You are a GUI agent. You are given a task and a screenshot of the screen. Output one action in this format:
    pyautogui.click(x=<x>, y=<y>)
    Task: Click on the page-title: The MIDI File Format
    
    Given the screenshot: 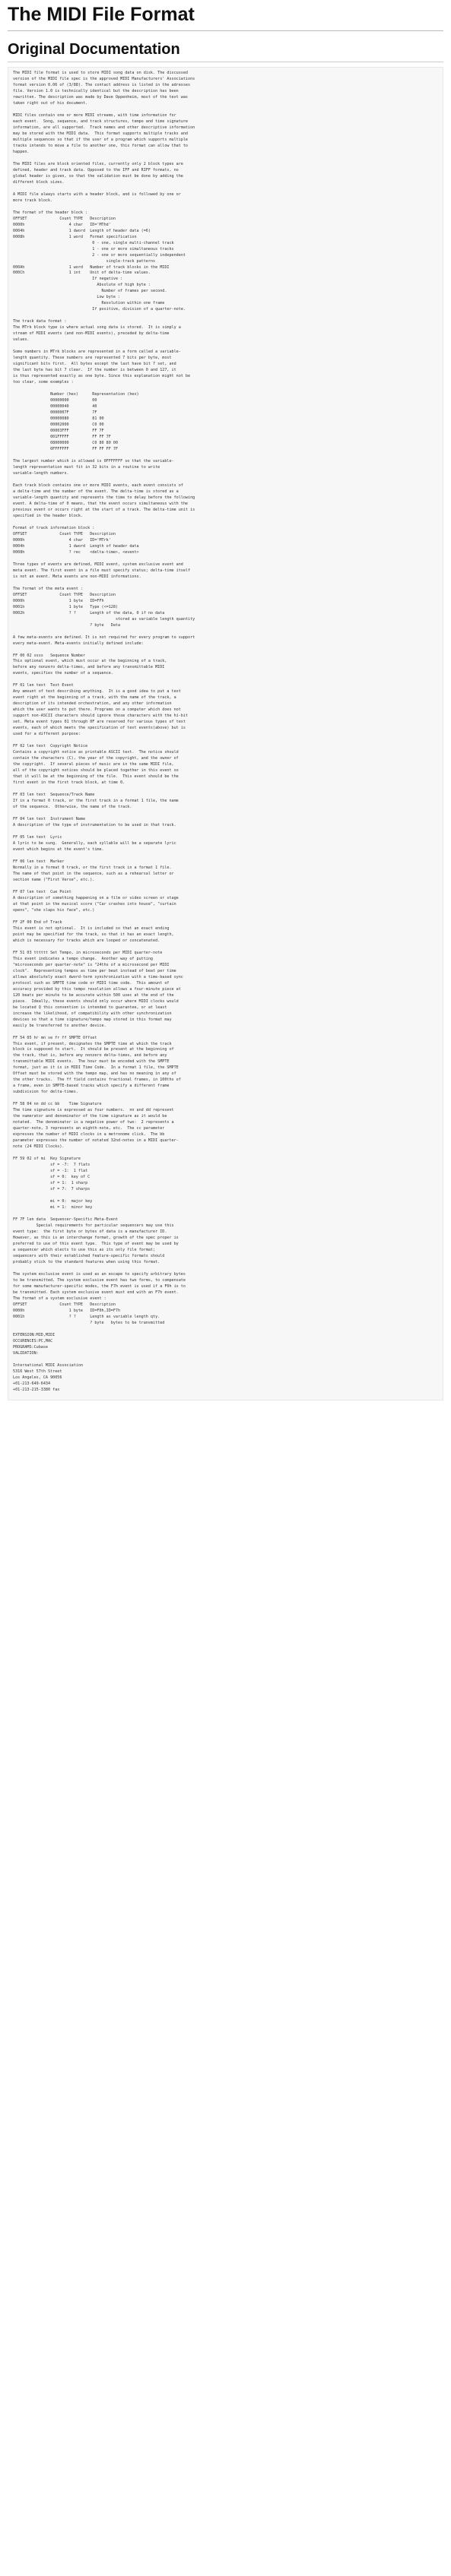 What is the action you would take?
    pyautogui.click(x=225, y=16)
    